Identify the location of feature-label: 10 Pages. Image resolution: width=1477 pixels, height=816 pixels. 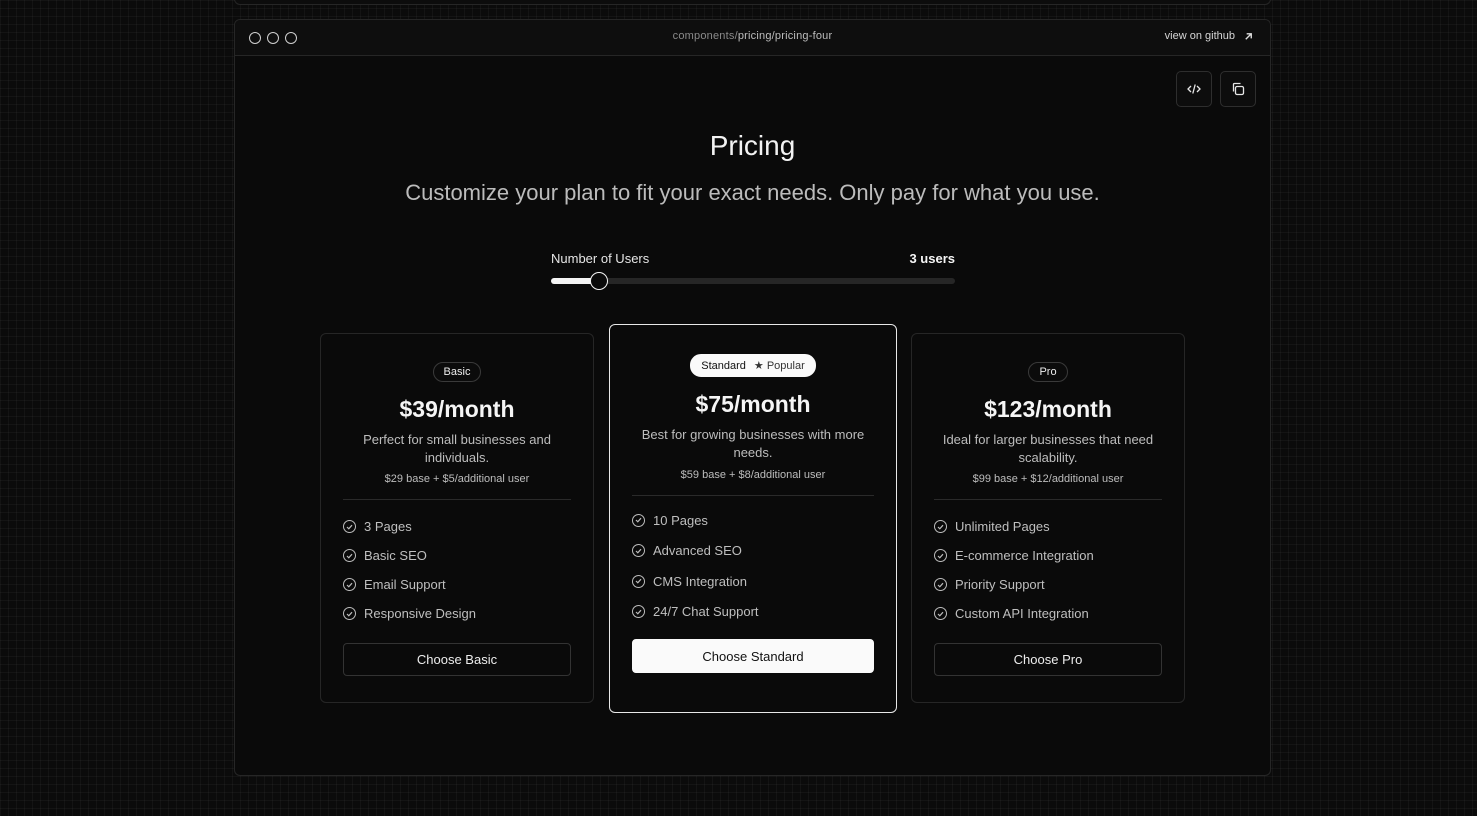
(680, 520).